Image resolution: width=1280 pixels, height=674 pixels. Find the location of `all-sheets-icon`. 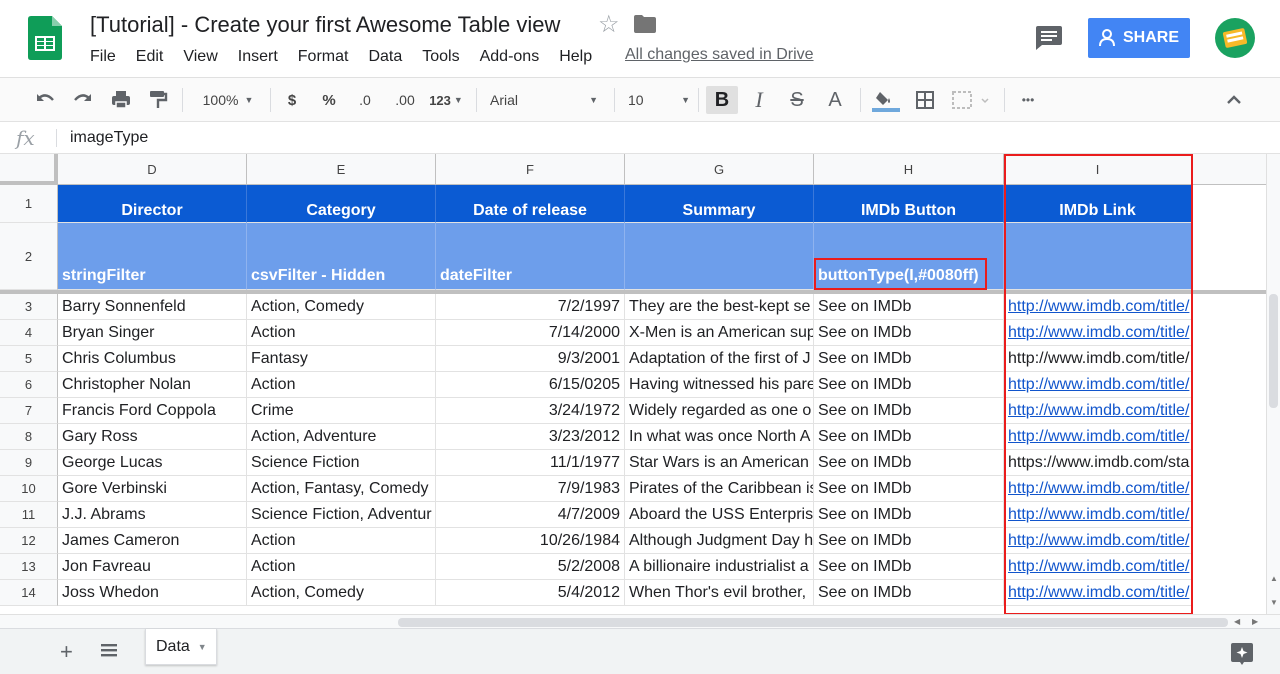

all-sheets-icon is located at coordinates (109, 650).